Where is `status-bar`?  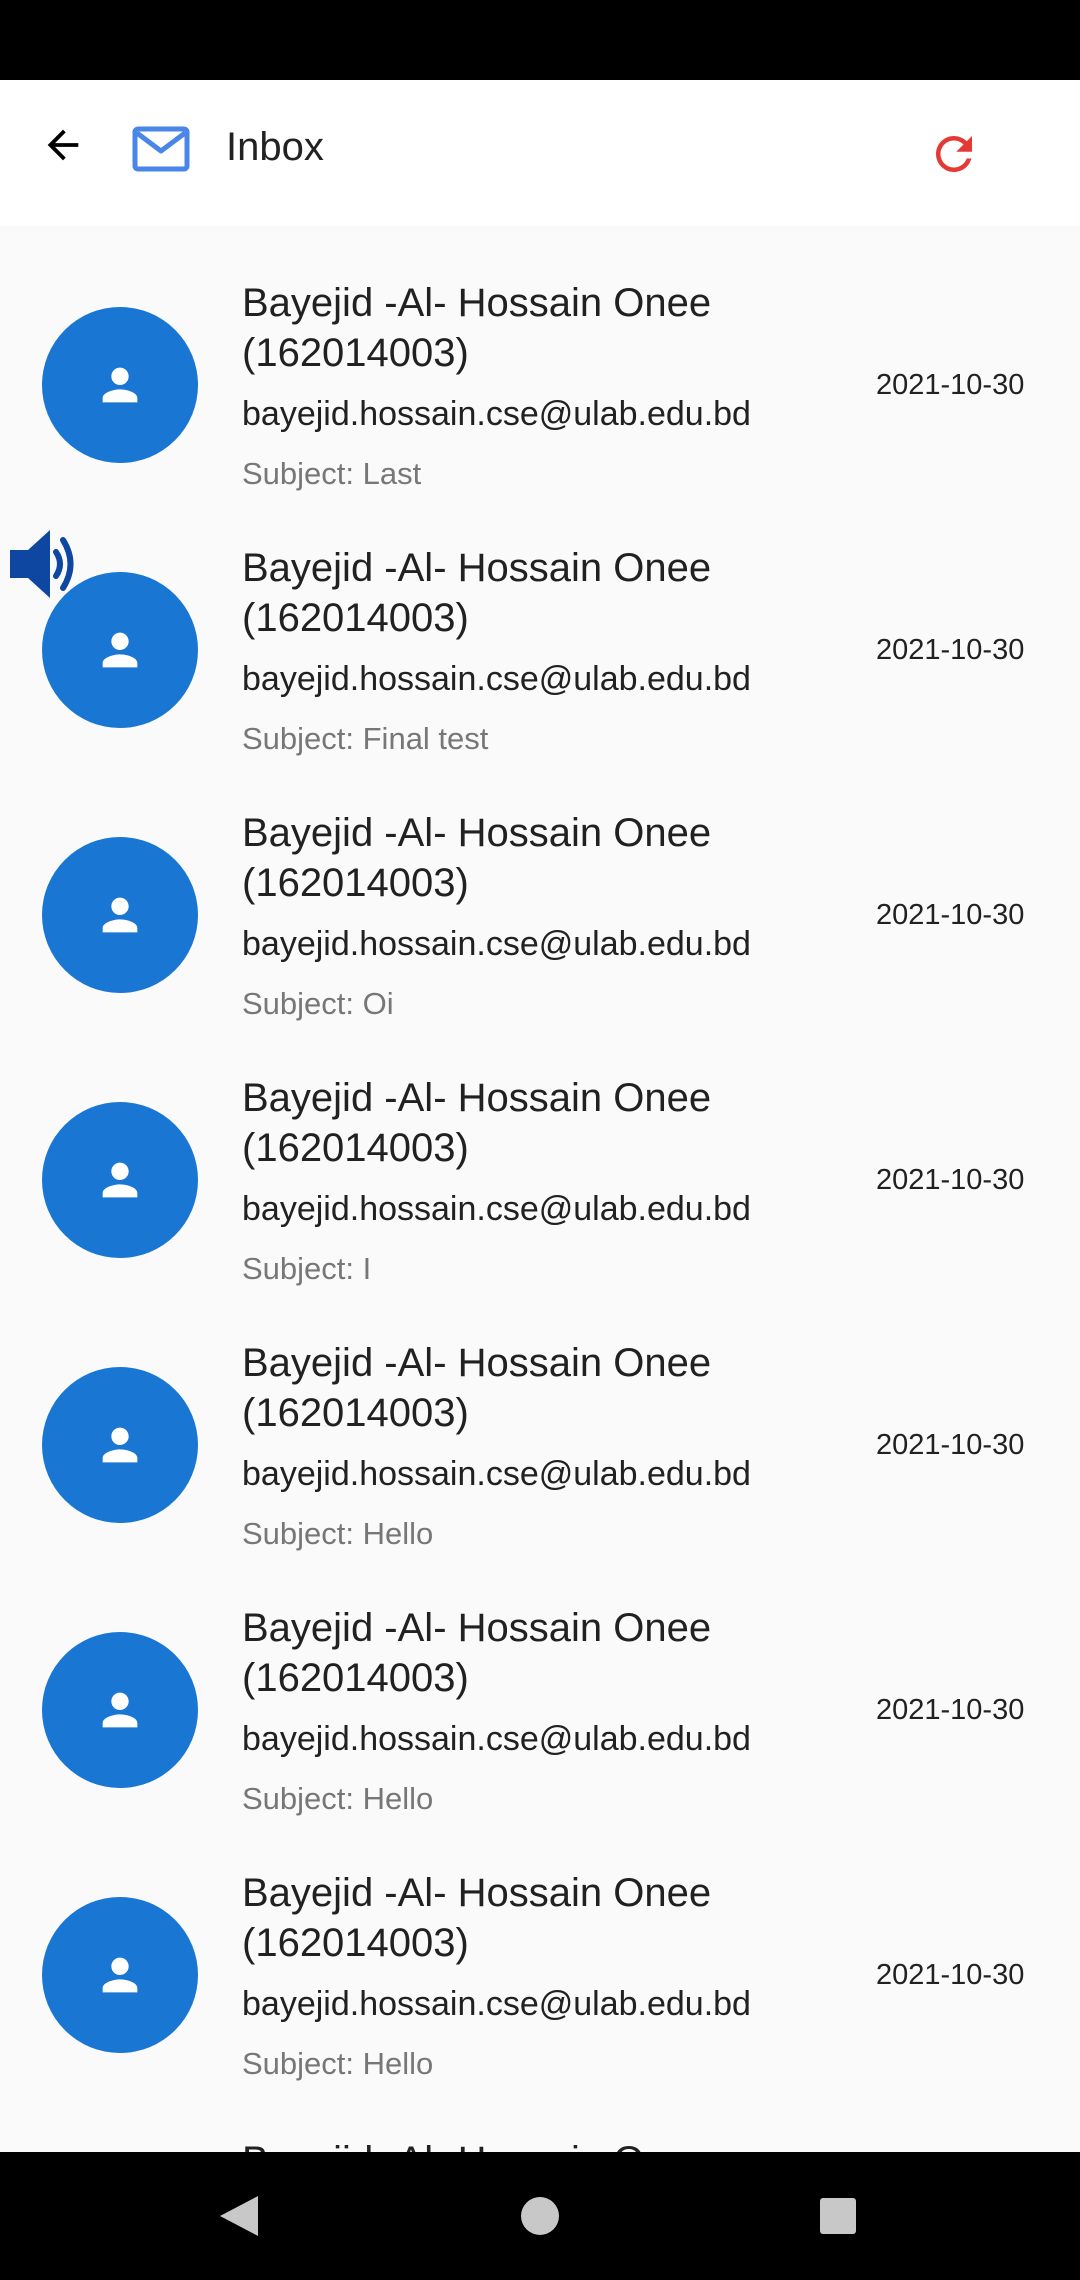
status-bar is located at coordinates (540, 40).